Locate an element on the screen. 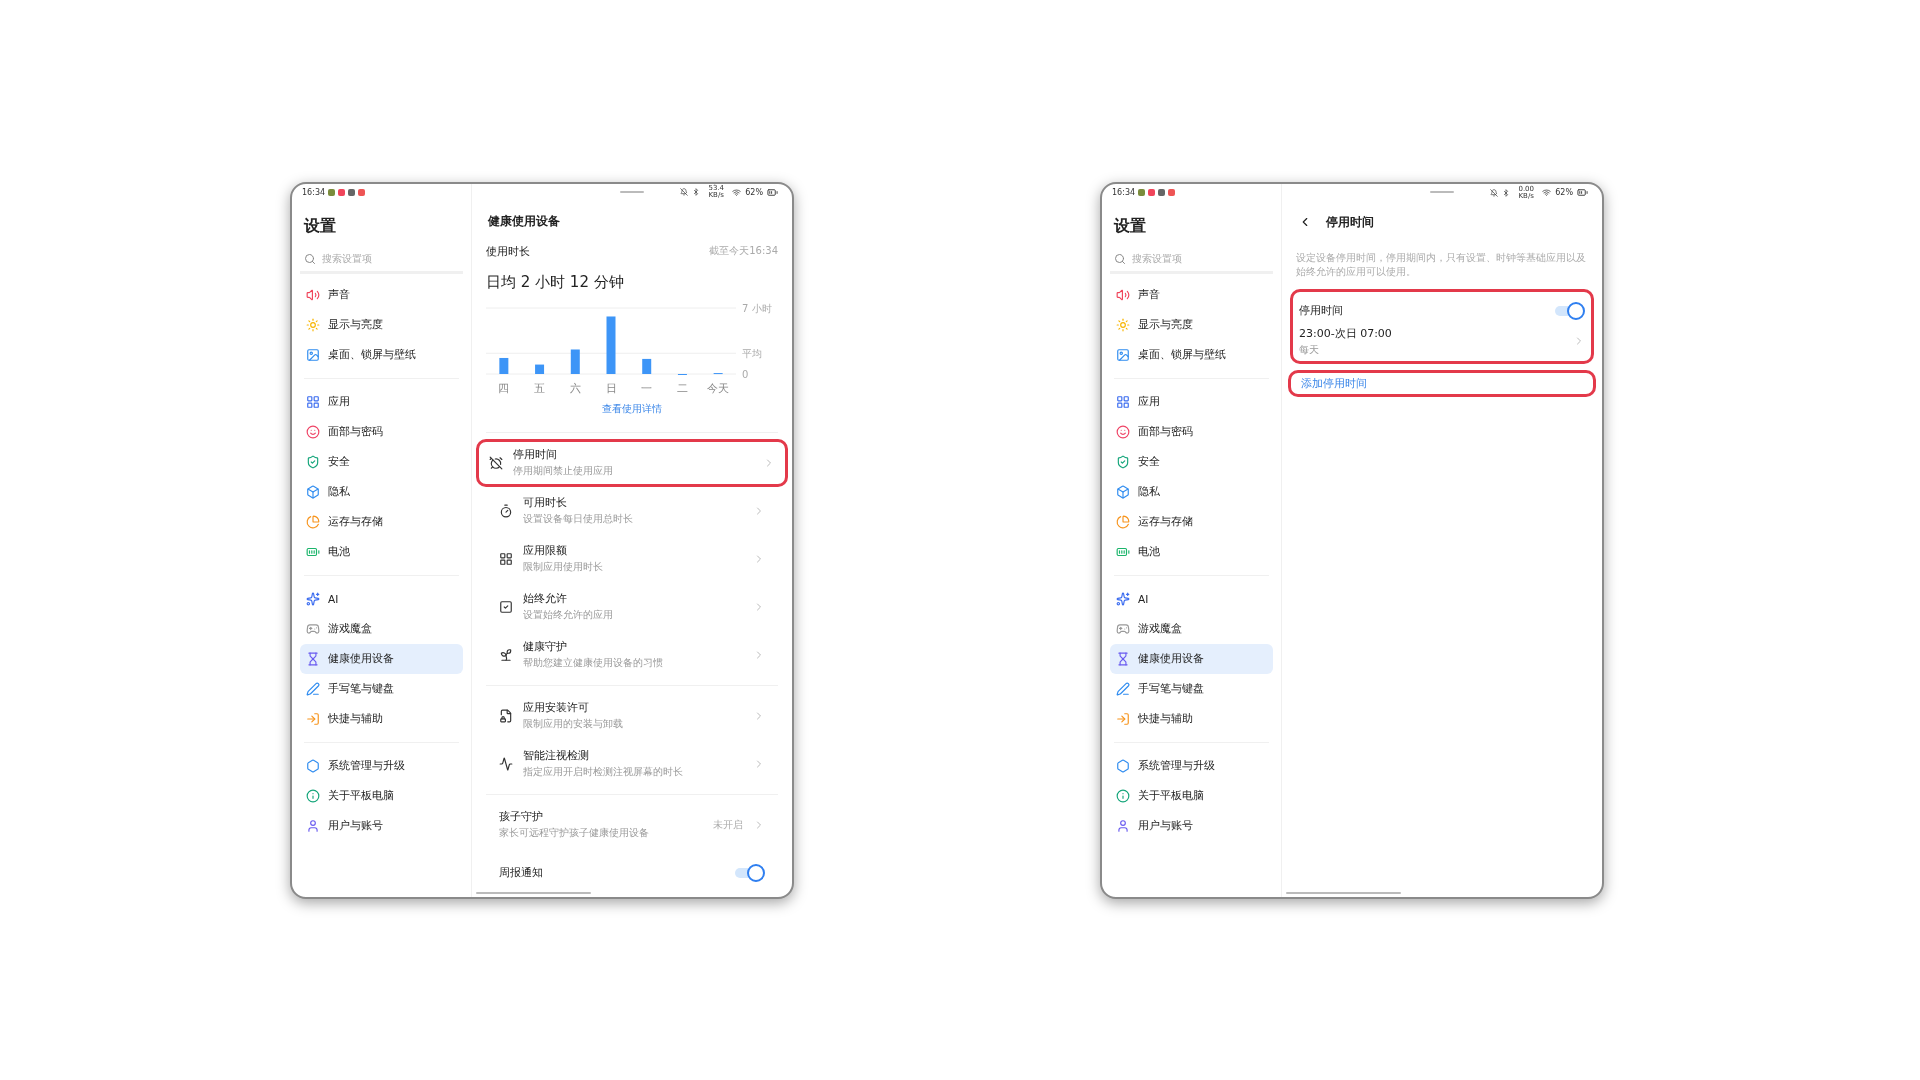 The image size is (1920, 1080). sun-icon is located at coordinates (1123, 324).